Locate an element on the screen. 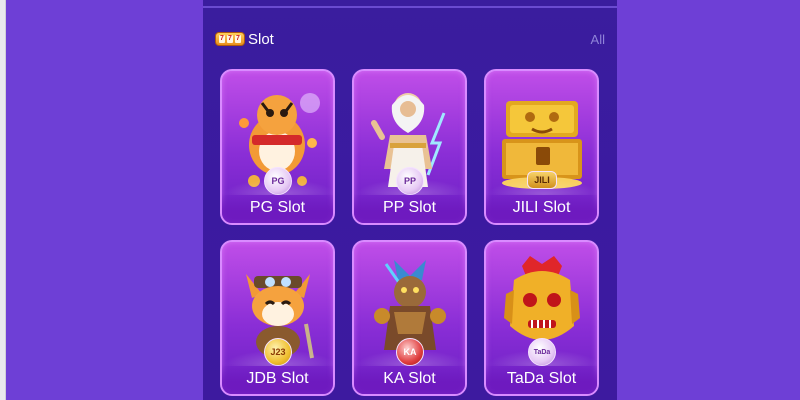 Image resolution: width=800 pixels, height=400 pixels. pp-logo-icon: PP is located at coordinates (410, 181).